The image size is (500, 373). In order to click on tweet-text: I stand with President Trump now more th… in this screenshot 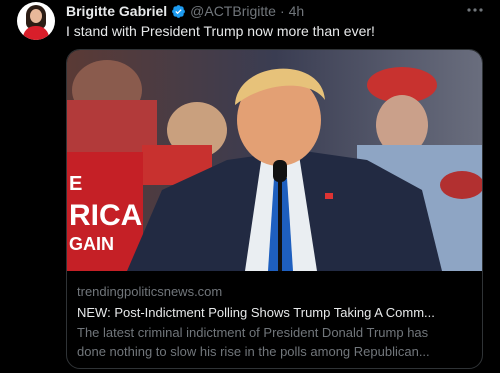, I will do `click(220, 31)`.